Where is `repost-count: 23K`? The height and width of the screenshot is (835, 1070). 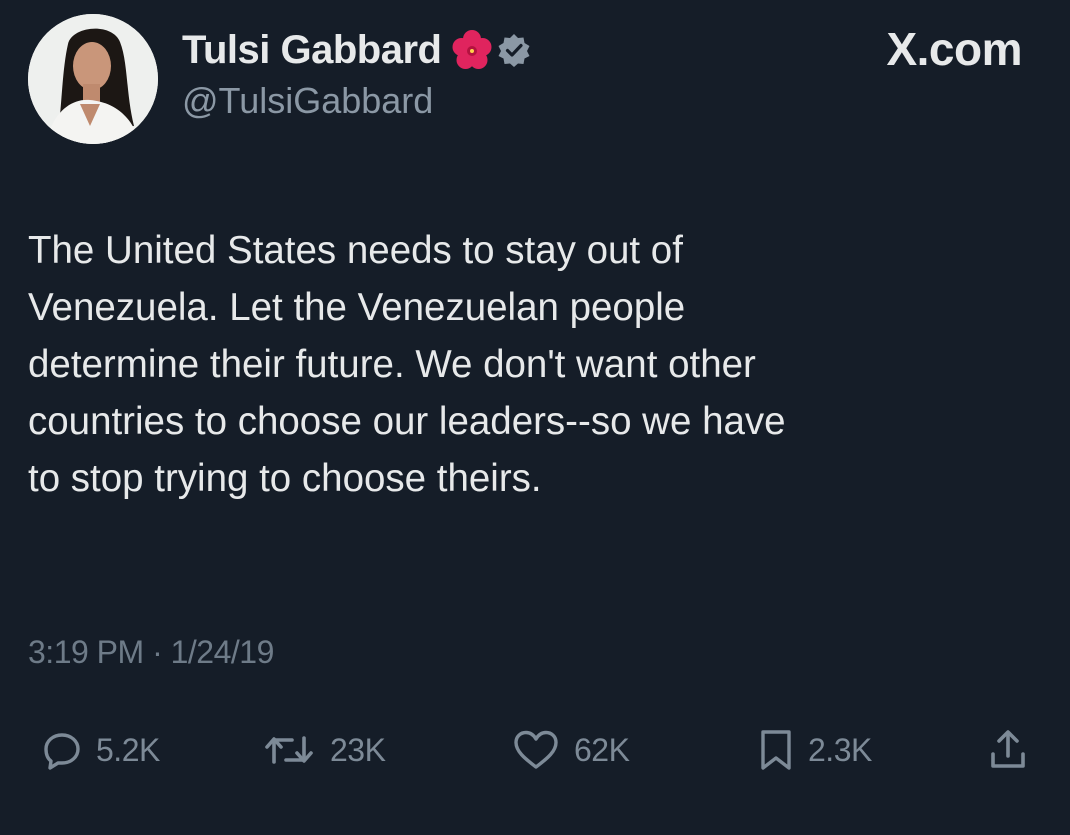 repost-count: 23K is located at coordinates (358, 749).